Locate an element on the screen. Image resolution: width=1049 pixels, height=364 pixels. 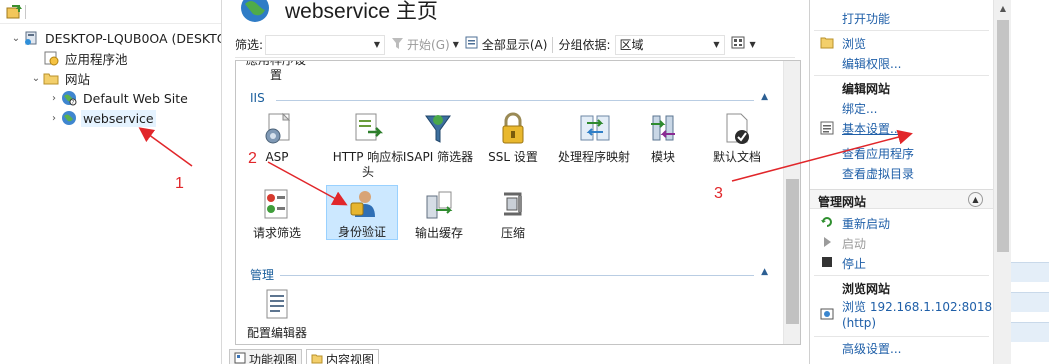
view-applications-link: 查看应用程序 is located at coordinates (878, 153).